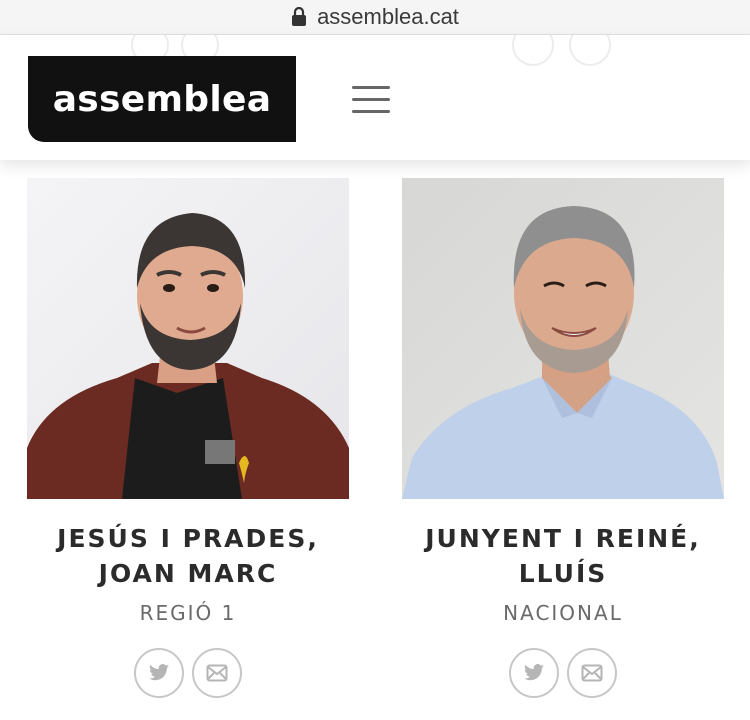  I want to click on member-role: NACIONAL, so click(563, 613).